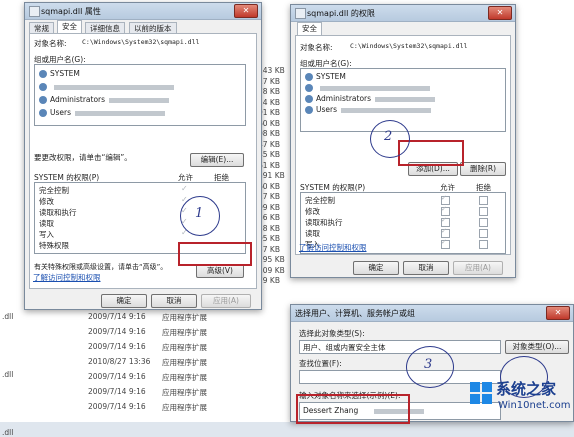 This screenshot has width=574, height=437. I want to click on properties-title: sqmapi.dll 属性, so click(71, 11).